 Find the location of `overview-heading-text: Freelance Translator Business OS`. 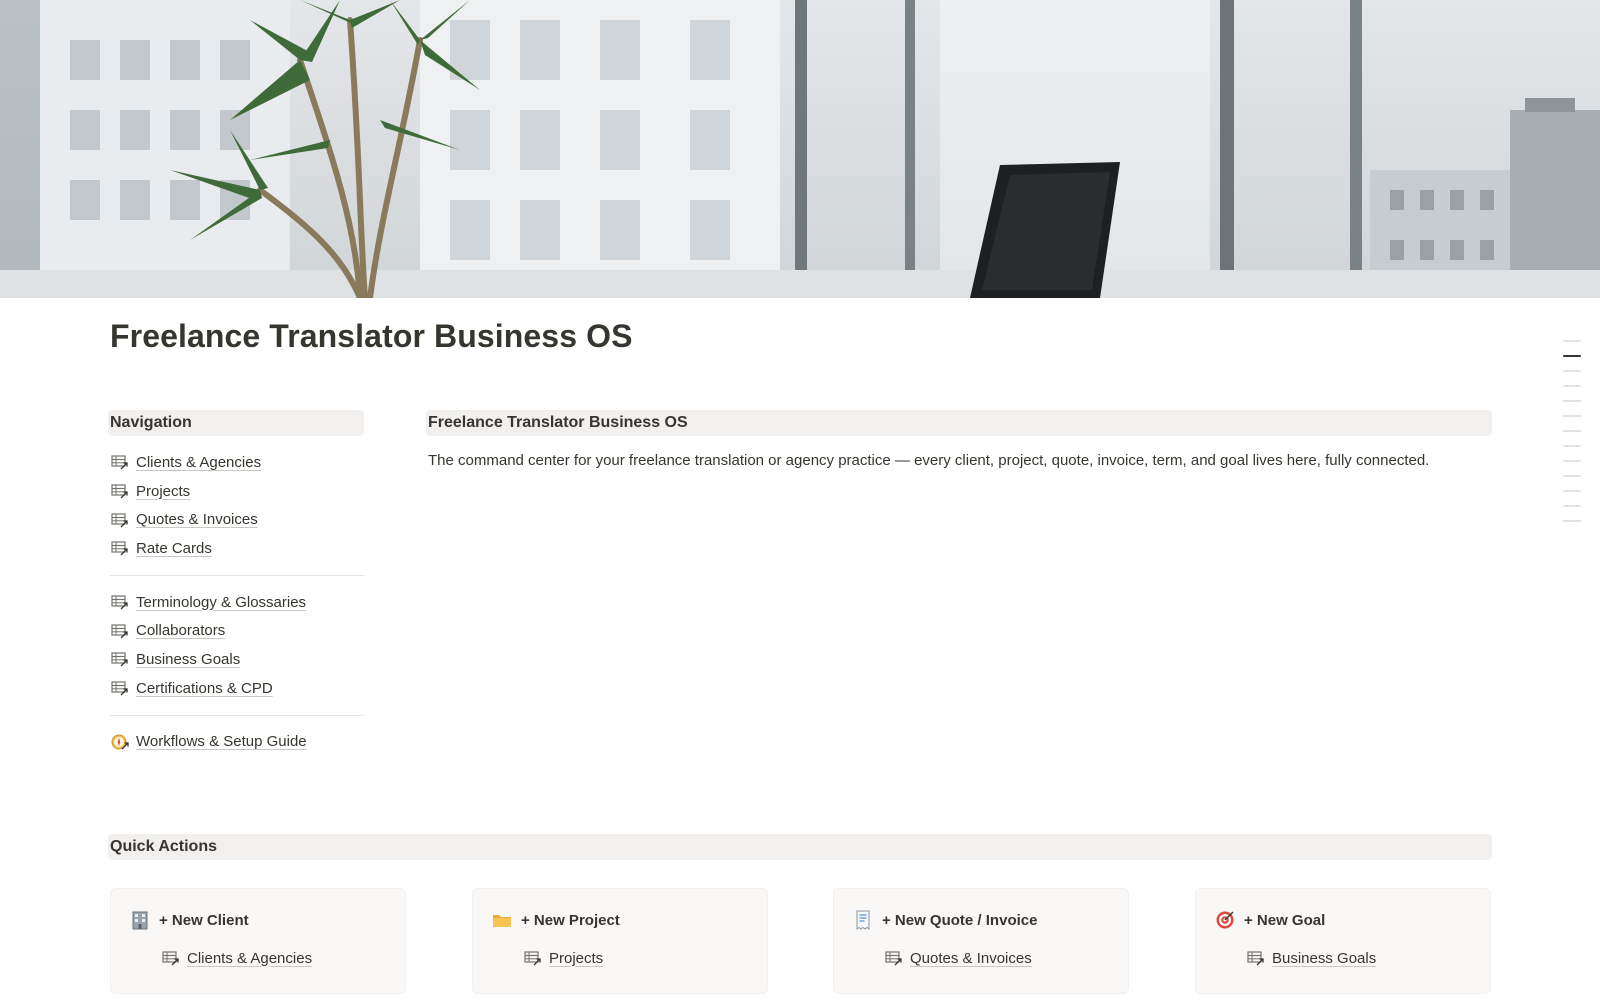

overview-heading-text: Freelance Translator Business OS is located at coordinates (558, 422).